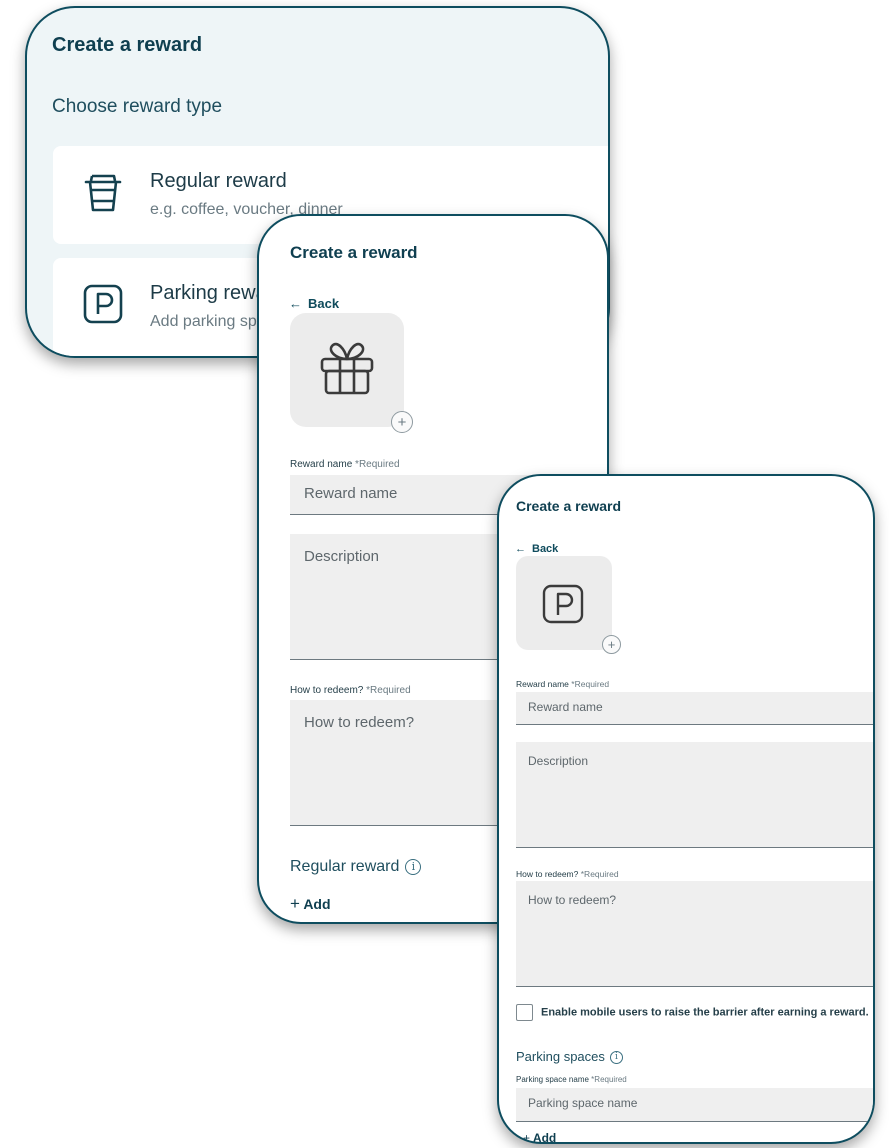 Image resolution: width=889 pixels, height=1148 pixels. Describe the element at coordinates (694, 934) in the screenshot. I see `redeem-textarea: How to redeem?` at that location.